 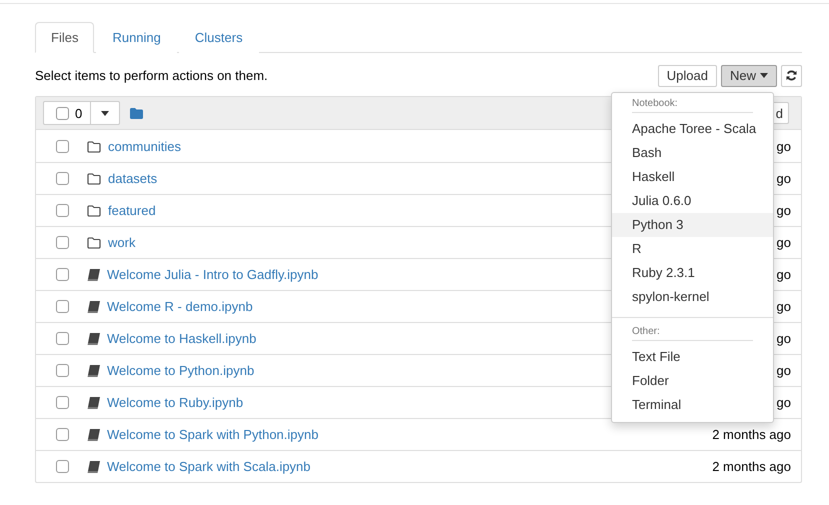 I want to click on file-link: Welcome to Spark with Scala.ipynb, so click(x=209, y=466).